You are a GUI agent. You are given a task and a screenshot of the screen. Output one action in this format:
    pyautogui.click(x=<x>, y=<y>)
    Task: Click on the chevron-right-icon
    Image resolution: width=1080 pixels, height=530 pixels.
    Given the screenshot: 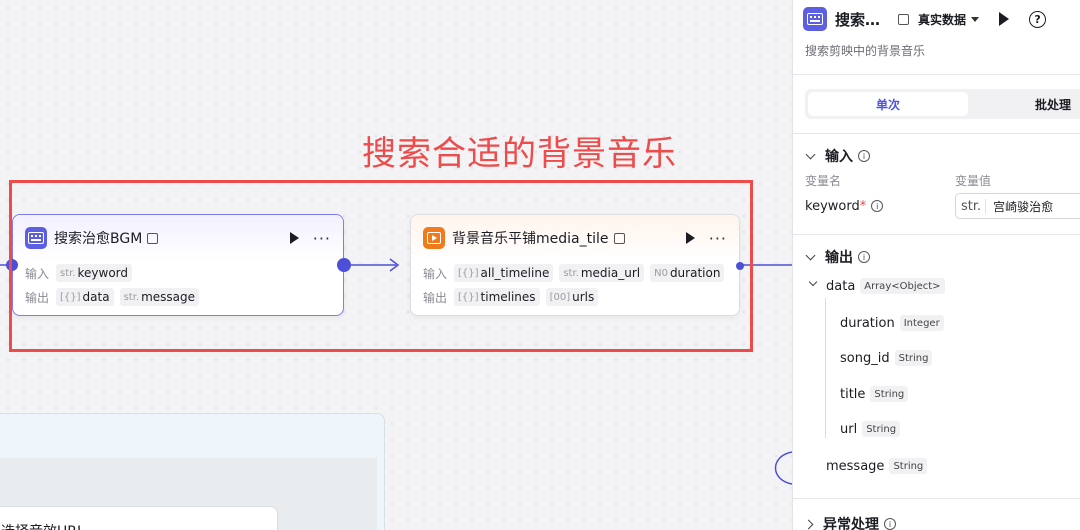 What is the action you would take?
    pyautogui.click(x=808, y=524)
    